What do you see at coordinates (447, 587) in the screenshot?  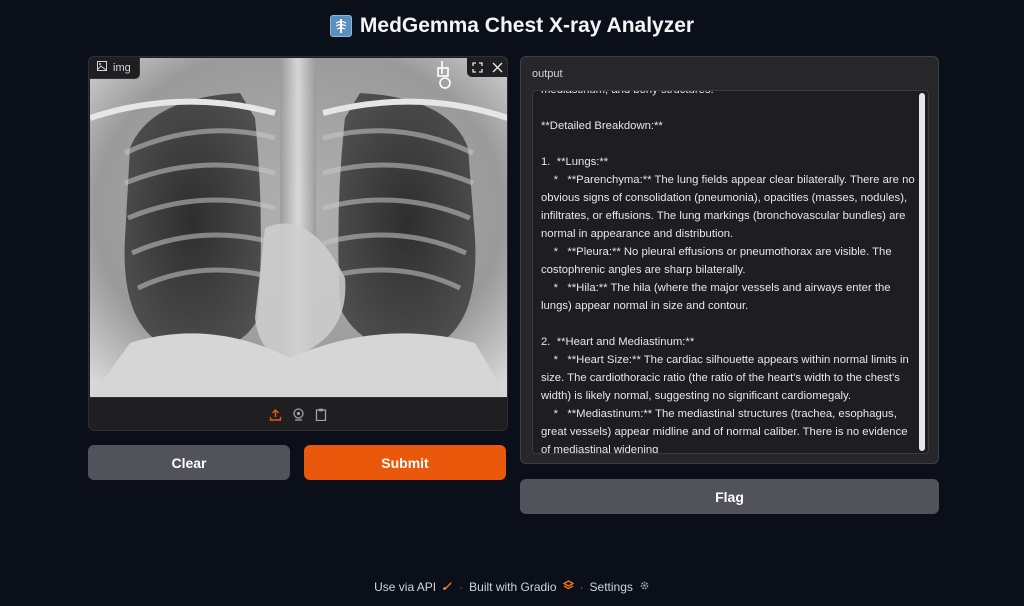 I see `api-rocket-icon` at bounding box center [447, 587].